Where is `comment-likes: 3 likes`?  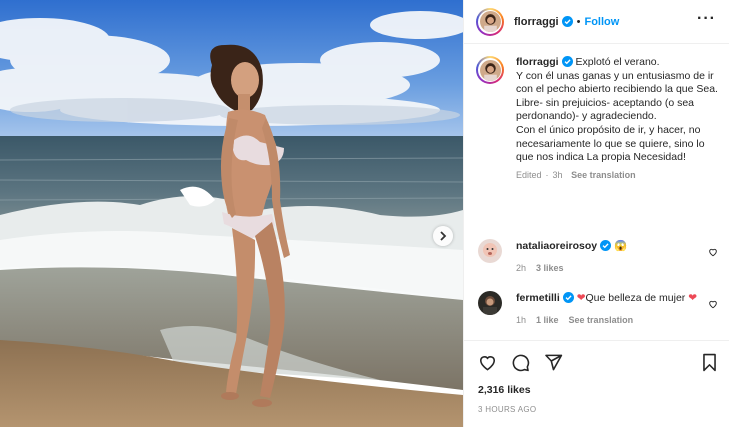 comment-likes: 3 likes is located at coordinates (550, 268).